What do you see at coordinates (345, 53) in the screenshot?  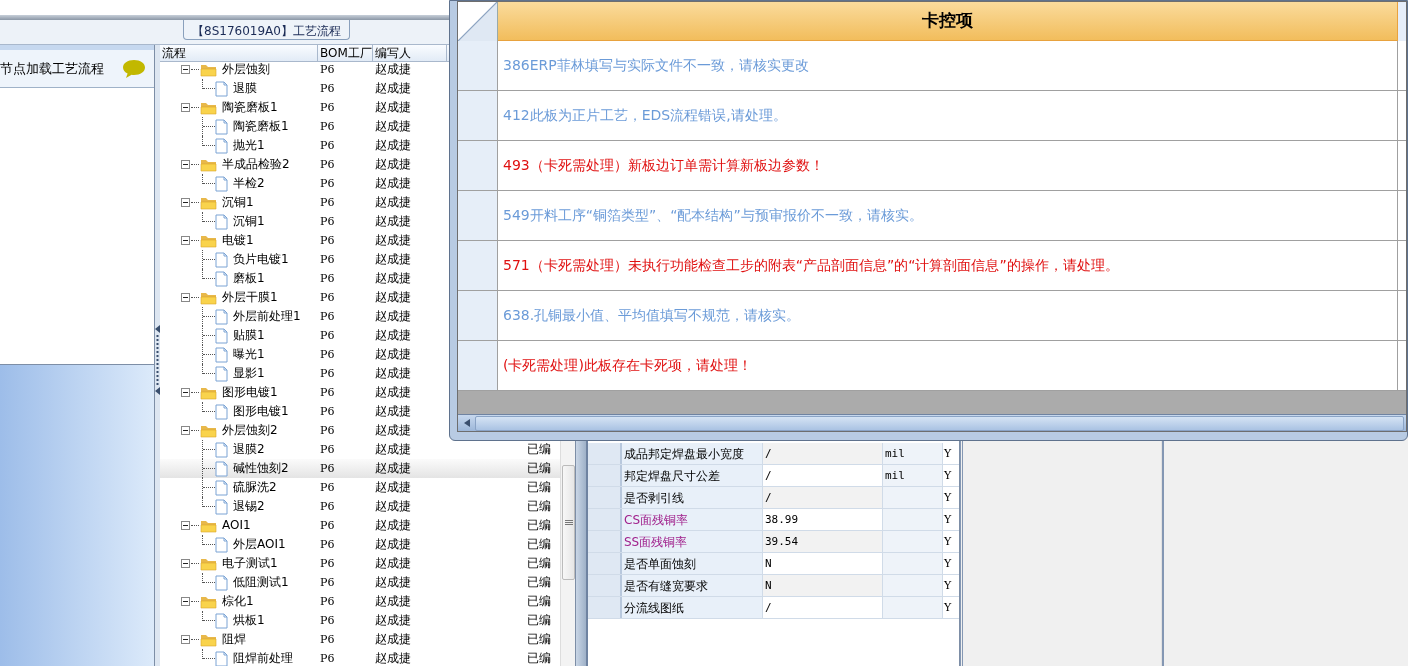 I see `column-header: BOM工厂` at bounding box center [345, 53].